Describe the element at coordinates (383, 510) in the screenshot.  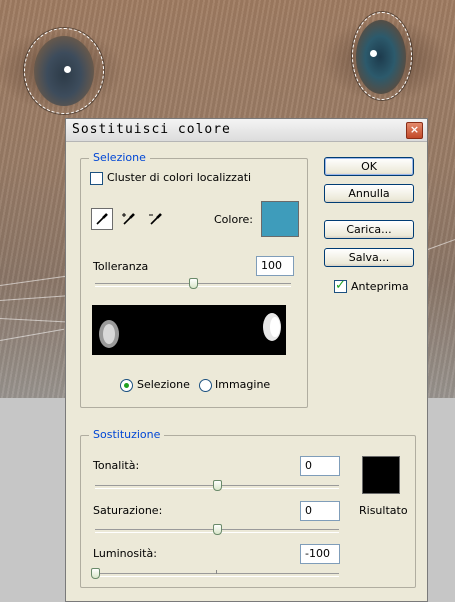
I see `result-label: Risultato` at that location.